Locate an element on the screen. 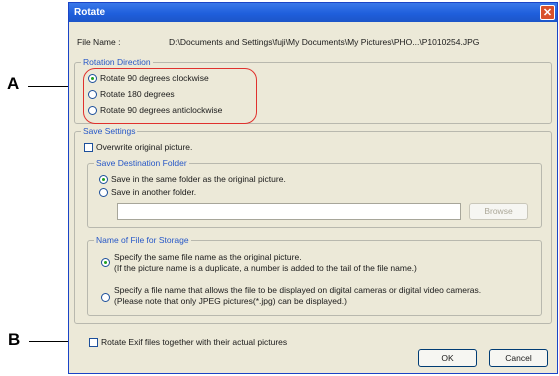 The width and height of the screenshot is (559, 376). camera-file-name-radio is located at coordinates (107, 297).